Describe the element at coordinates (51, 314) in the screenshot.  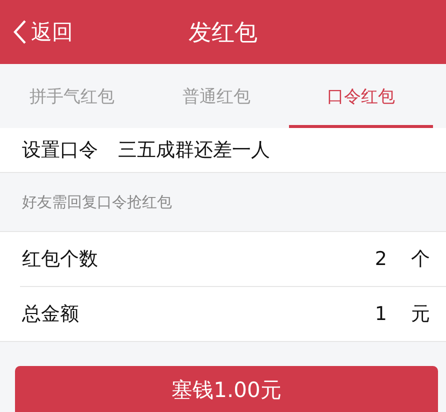
I see `row-label: 总金额` at that location.